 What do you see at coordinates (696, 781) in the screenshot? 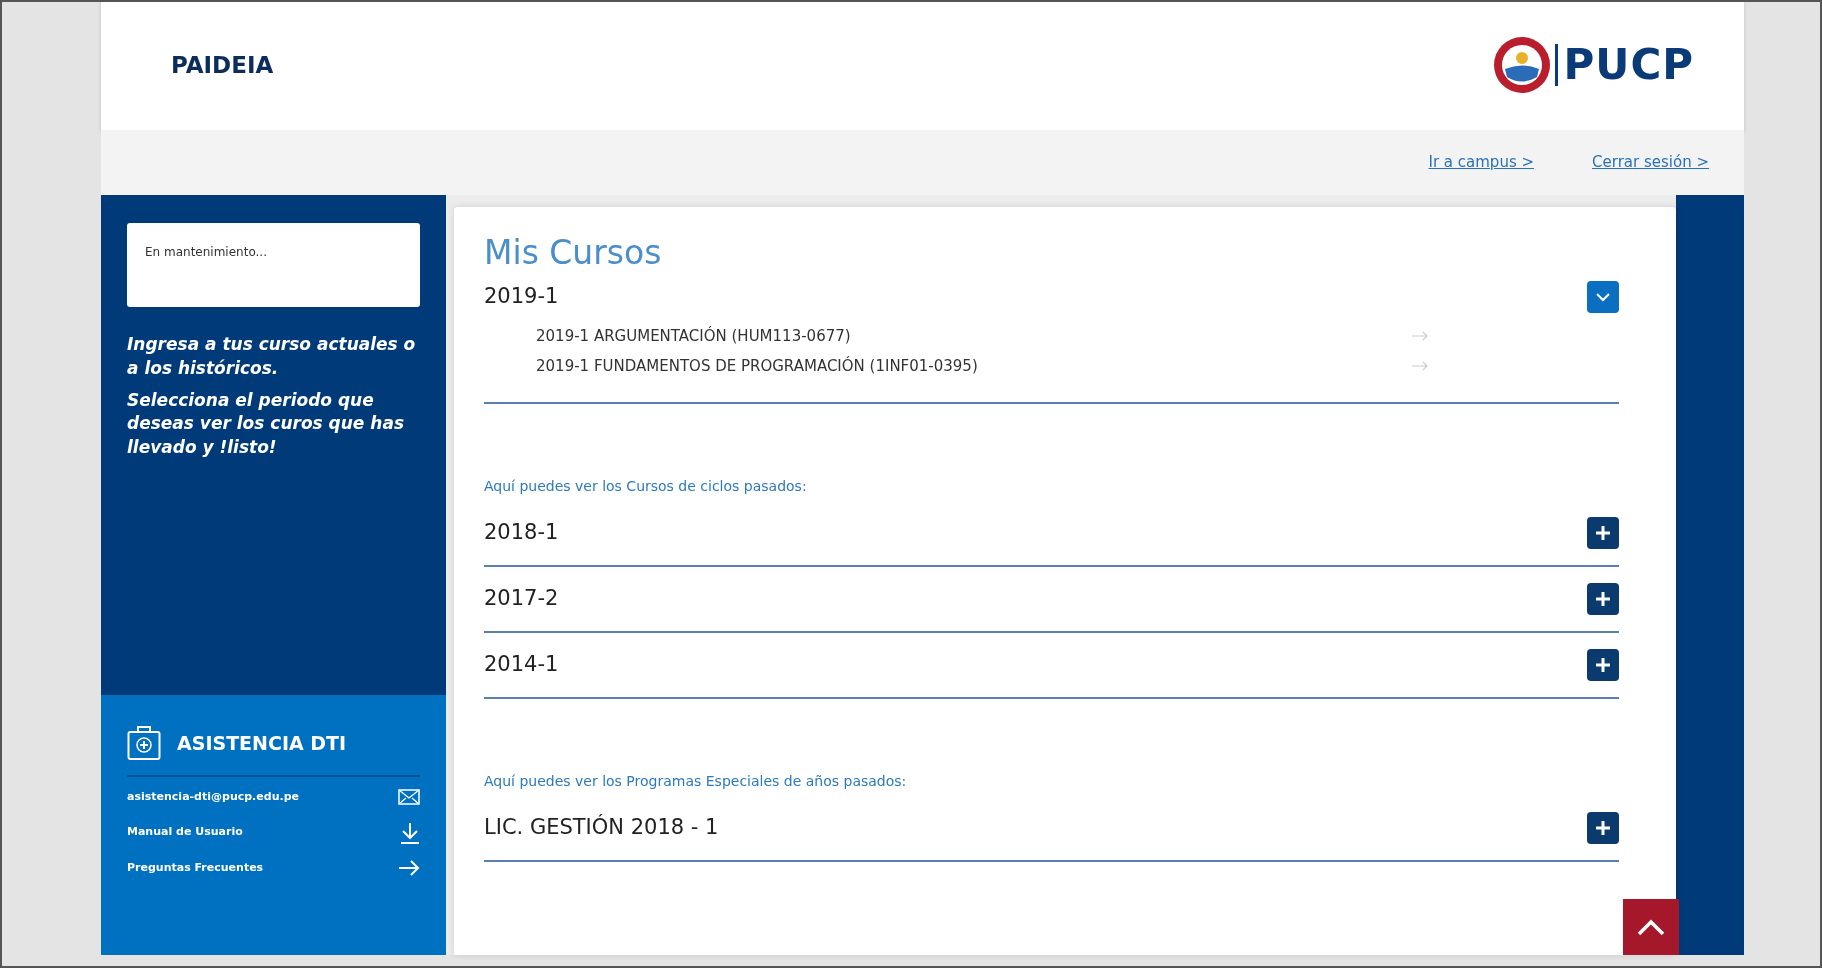
I see `section-caption: Aquí puedes ver los Programas Especiales de años pasados:` at bounding box center [696, 781].